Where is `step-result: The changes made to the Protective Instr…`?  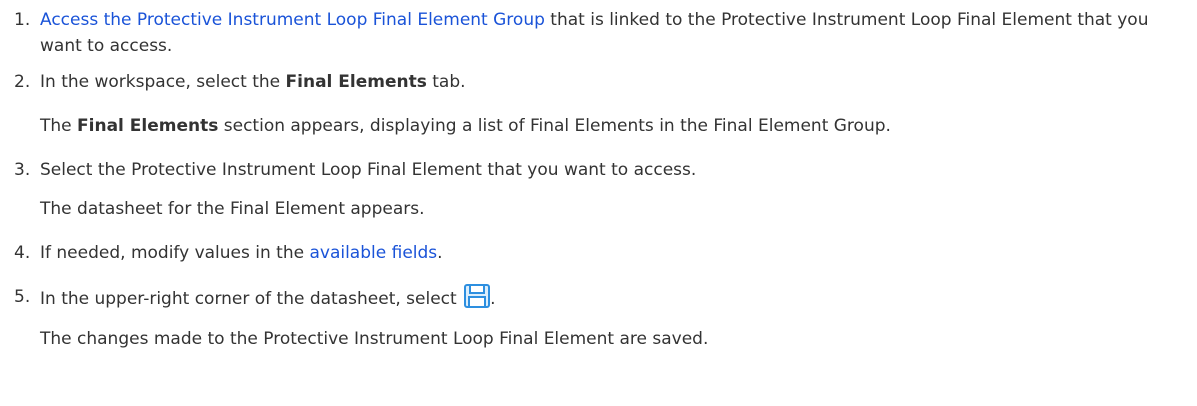
step-result: The changes made to the Protective Instr… is located at coordinates (374, 339).